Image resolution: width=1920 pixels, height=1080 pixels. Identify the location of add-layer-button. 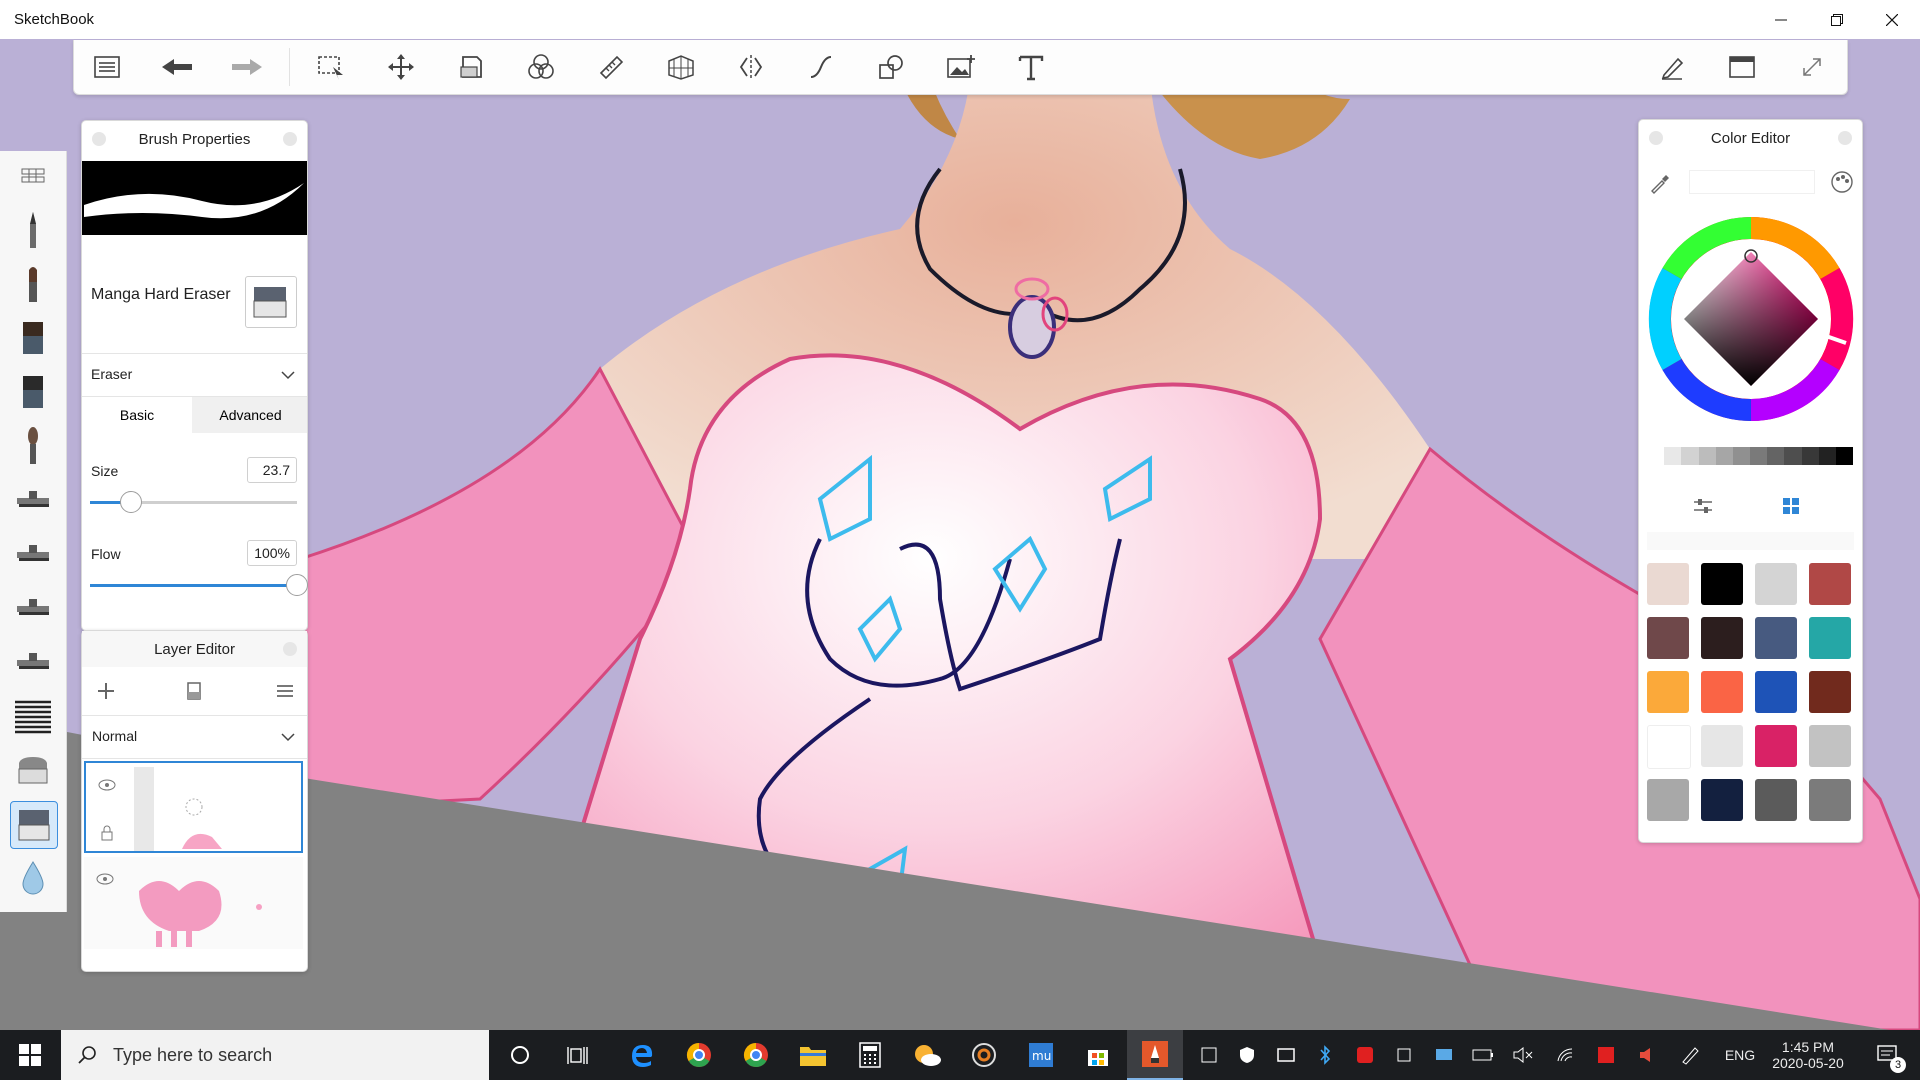
(106, 691).